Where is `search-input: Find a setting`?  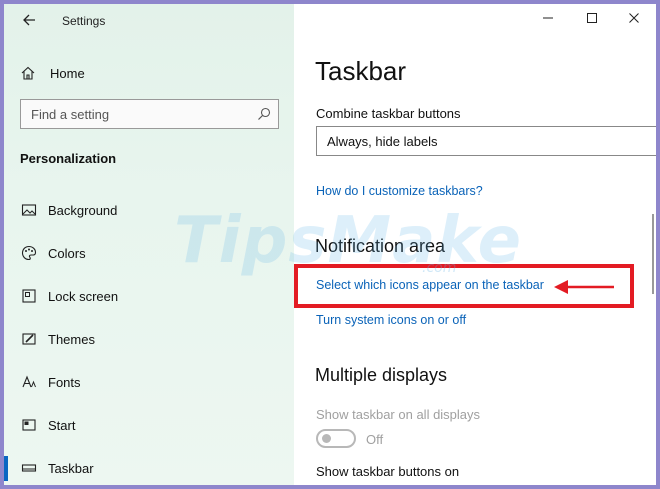
search-input: Find a setting is located at coordinates (149, 114).